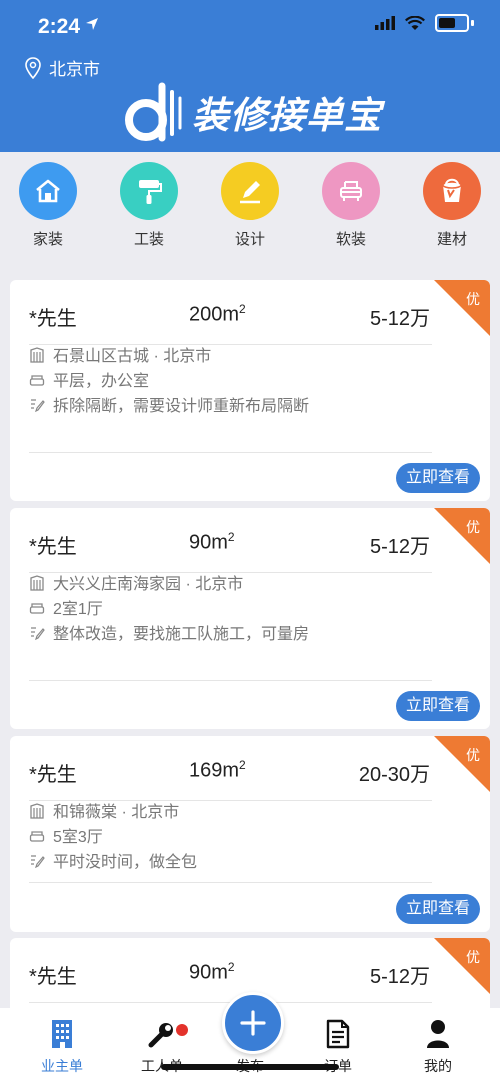 The width and height of the screenshot is (500, 1082). Describe the element at coordinates (59, 26) in the screenshot. I see `status-time: 2:24` at that location.